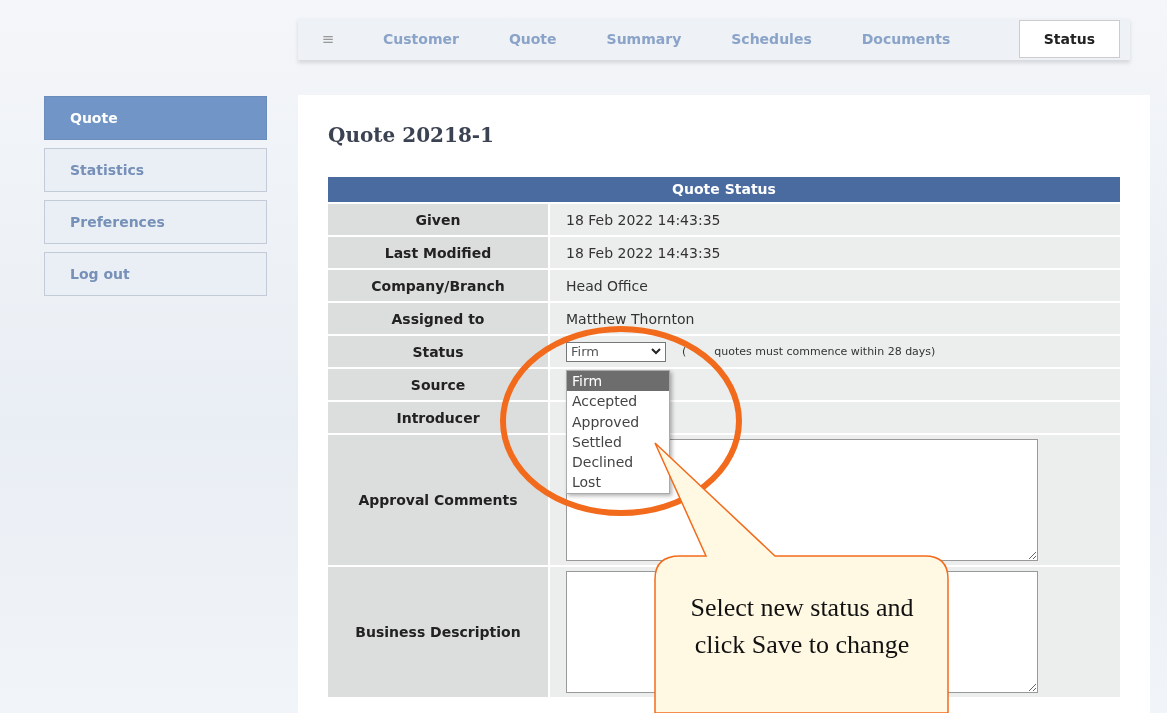 This screenshot has width=1167, height=713. I want to click on field-value: Head Office, so click(835, 285).